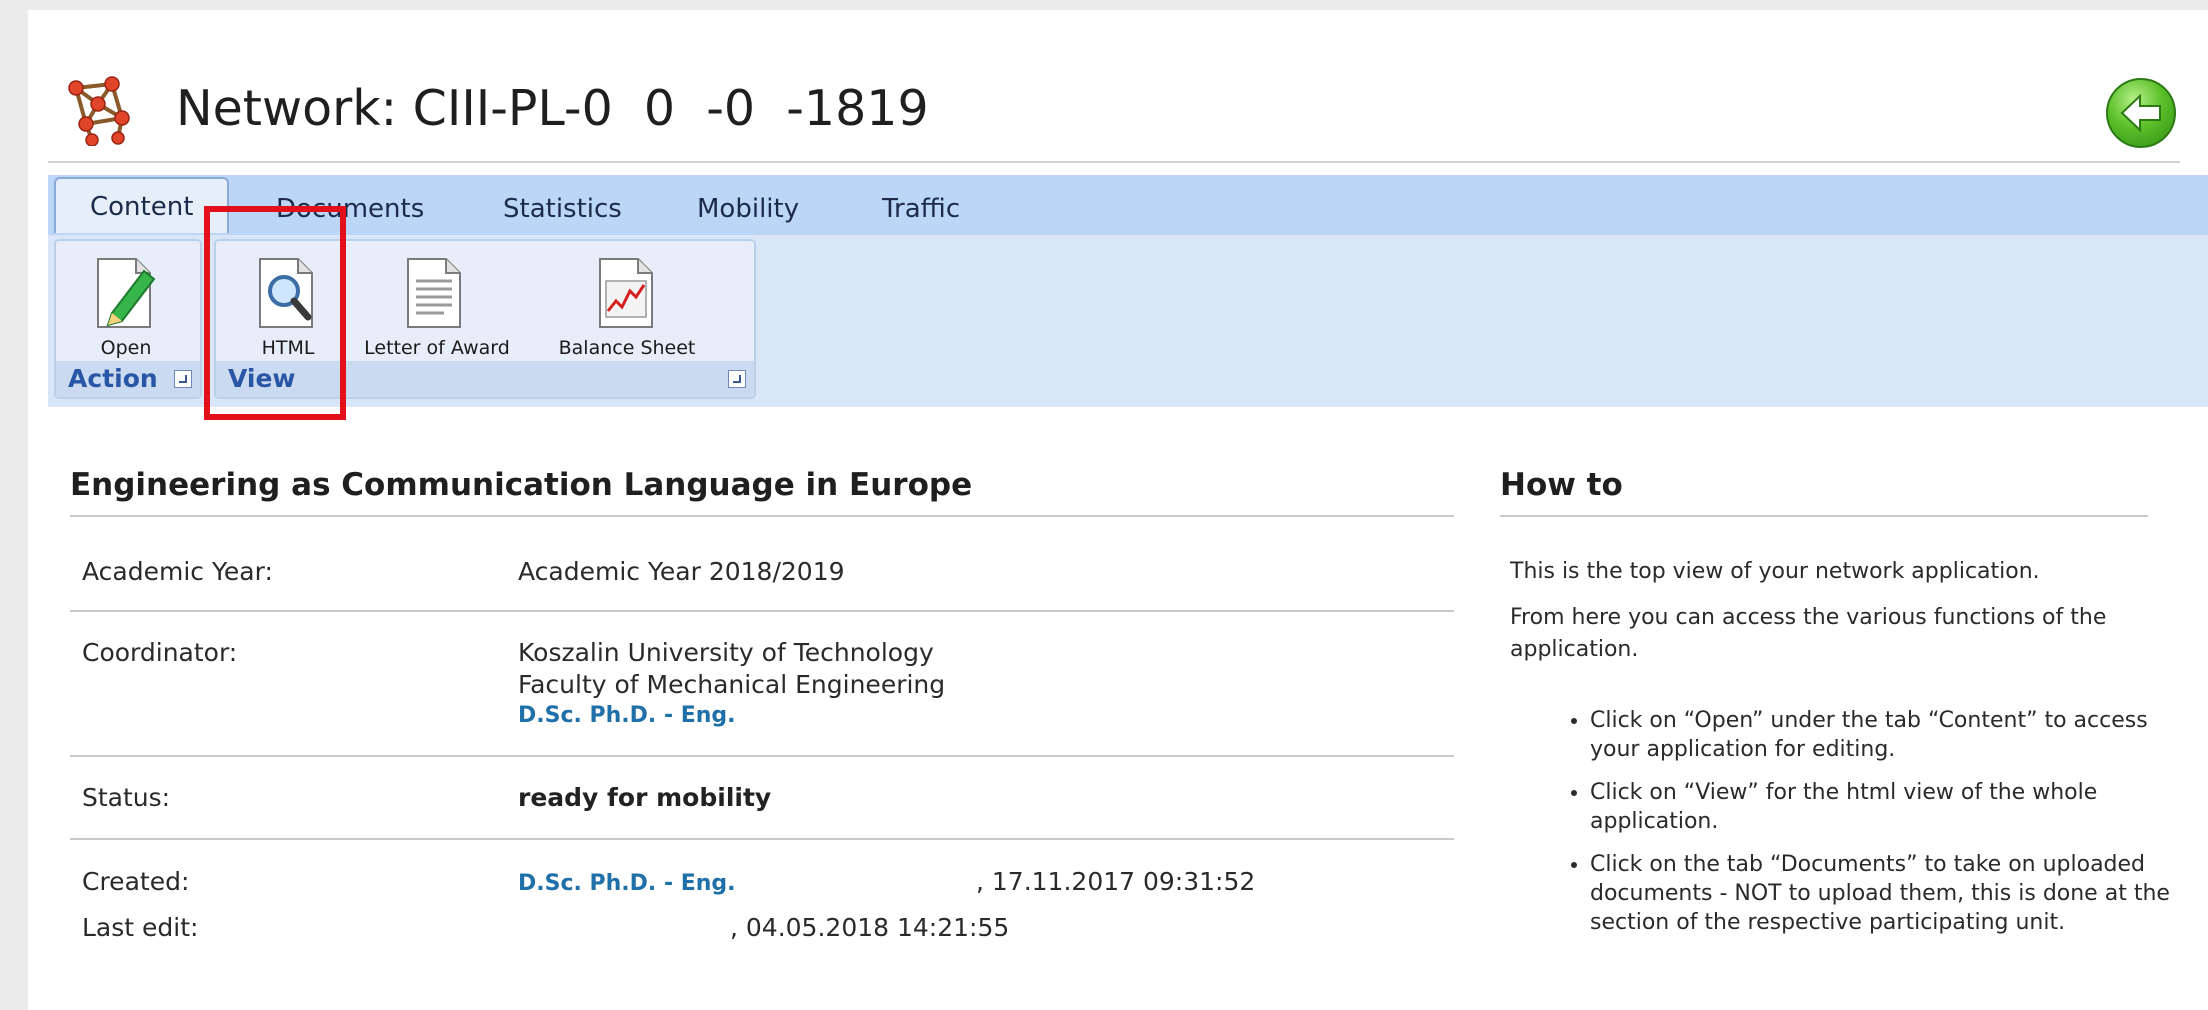 The height and width of the screenshot is (1010, 2208). What do you see at coordinates (1561, 485) in the screenshot?
I see `howto-title: How to` at bounding box center [1561, 485].